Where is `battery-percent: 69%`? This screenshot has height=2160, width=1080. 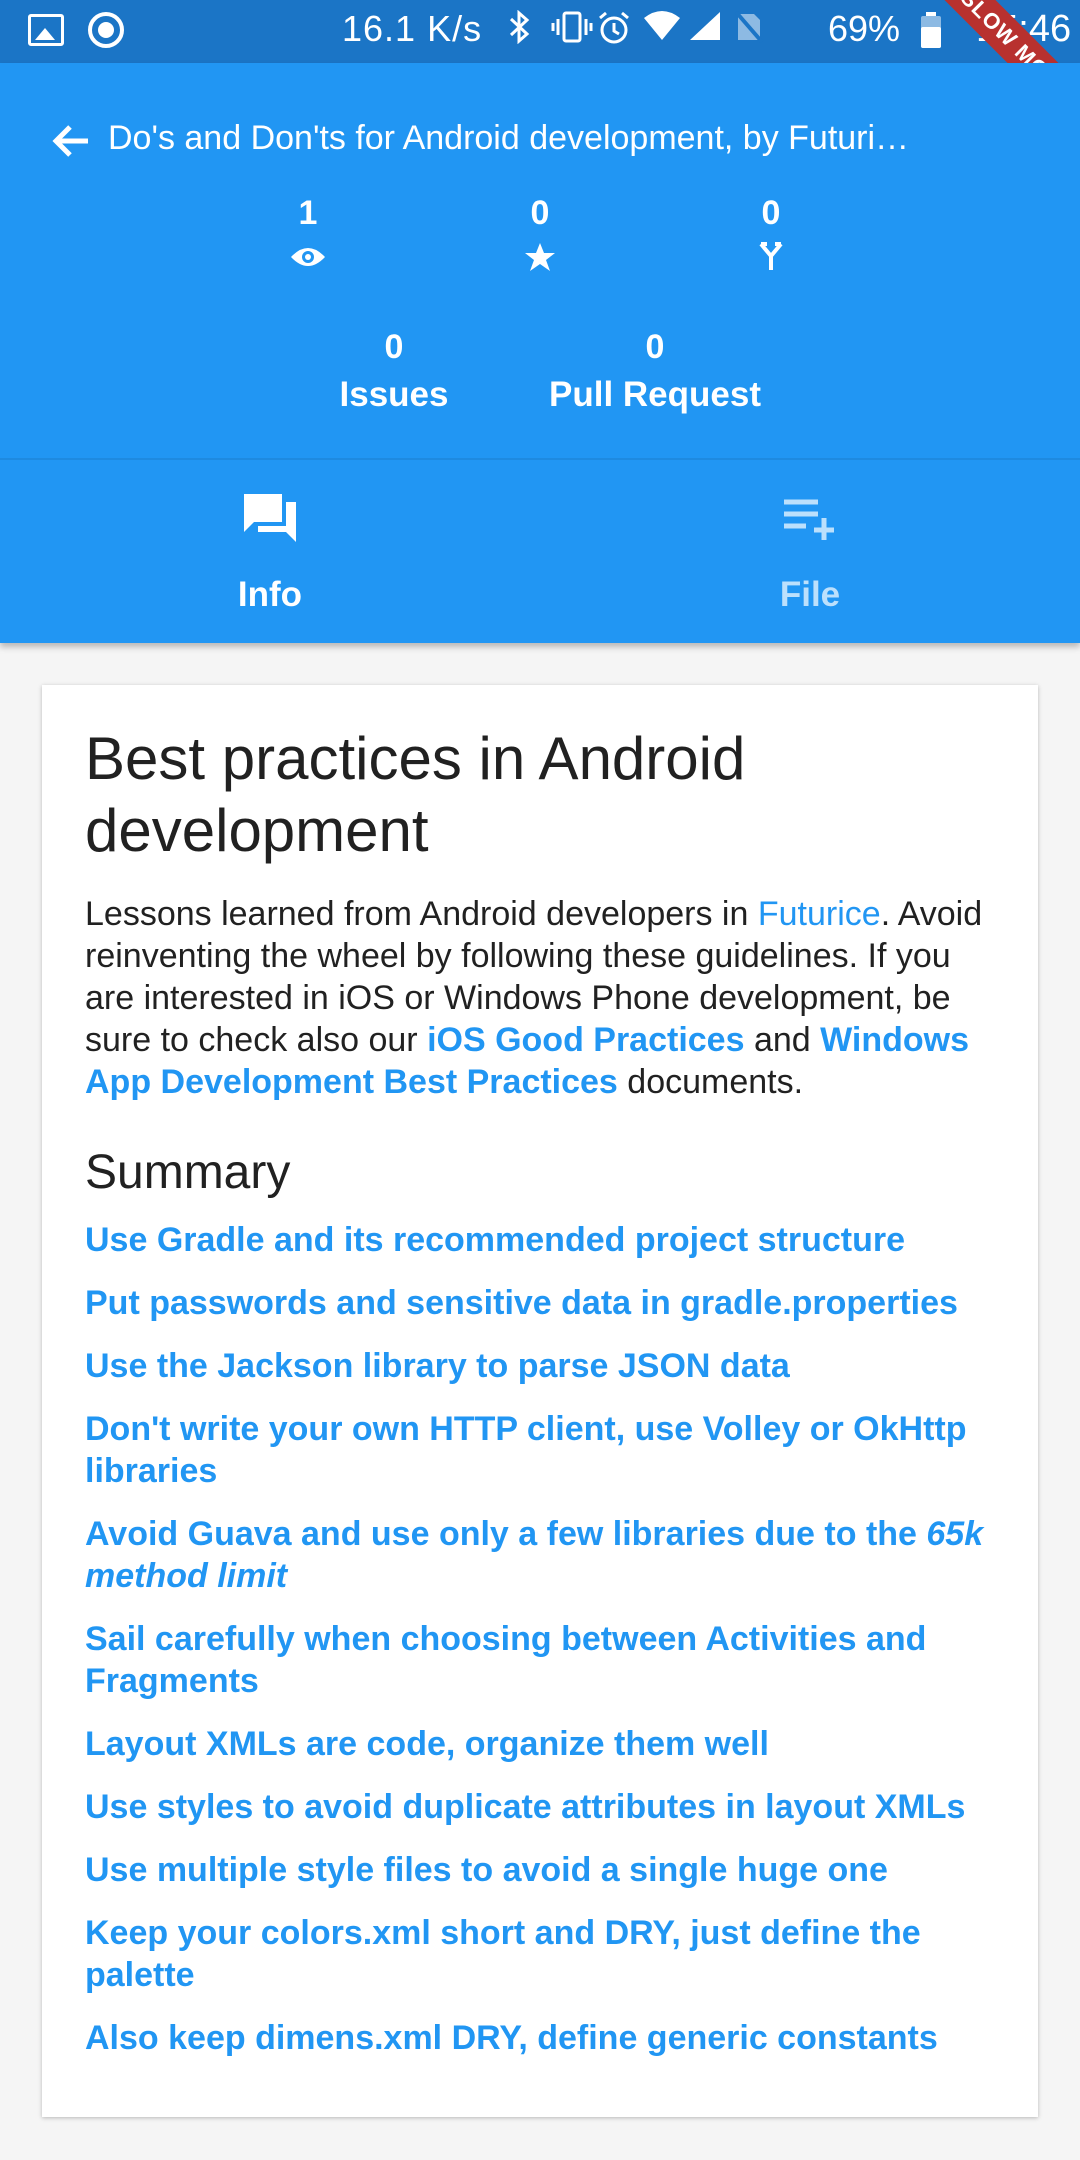 battery-percent: 69% is located at coordinates (864, 28).